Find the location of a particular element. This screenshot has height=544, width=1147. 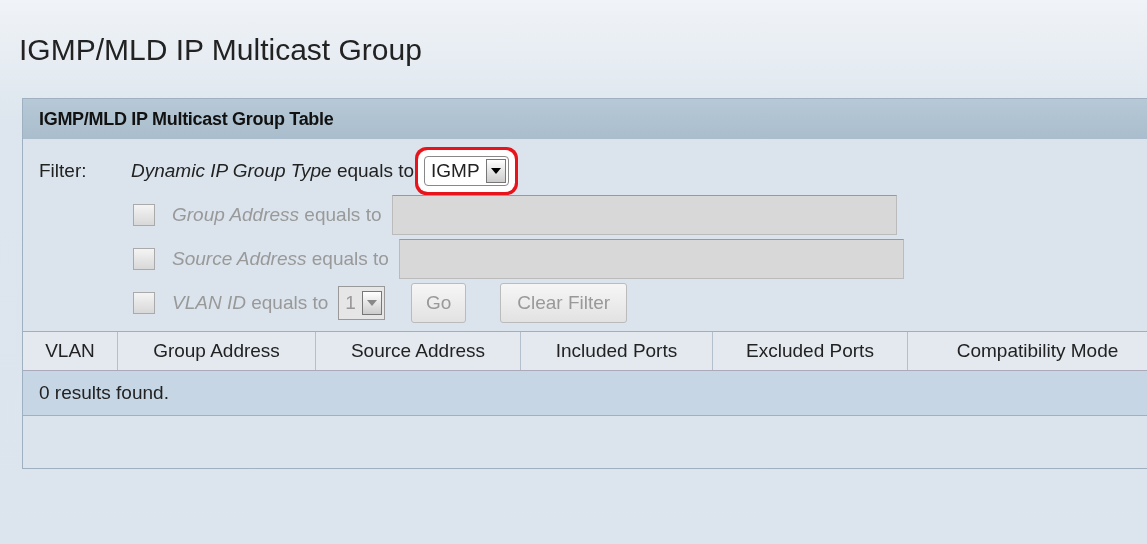

column-header: Source Address is located at coordinates (418, 351).